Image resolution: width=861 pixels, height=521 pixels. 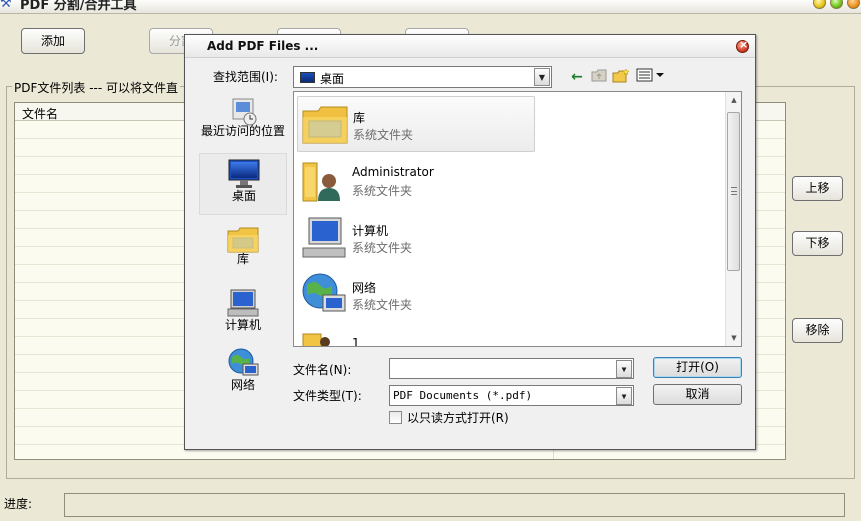 I want to click on scroll-thumb, so click(x=733, y=191).